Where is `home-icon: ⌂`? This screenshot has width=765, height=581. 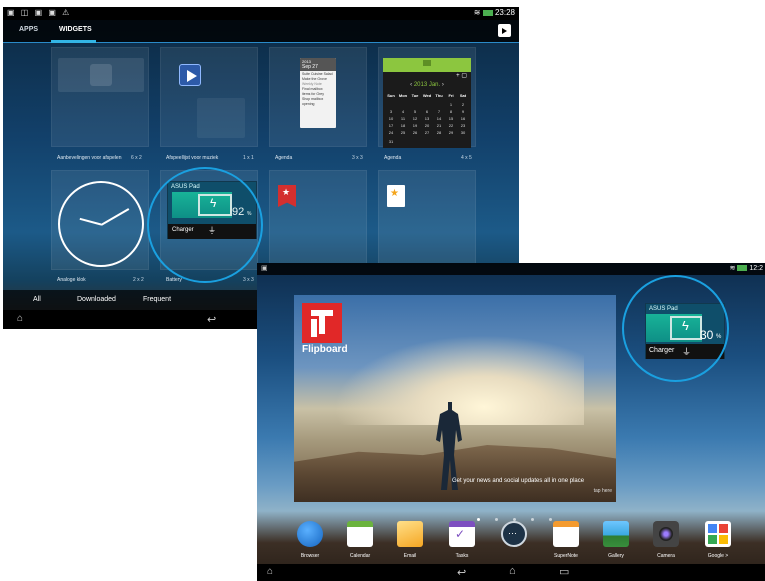 home-icon: ⌂ is located at coordinates (512, 571).